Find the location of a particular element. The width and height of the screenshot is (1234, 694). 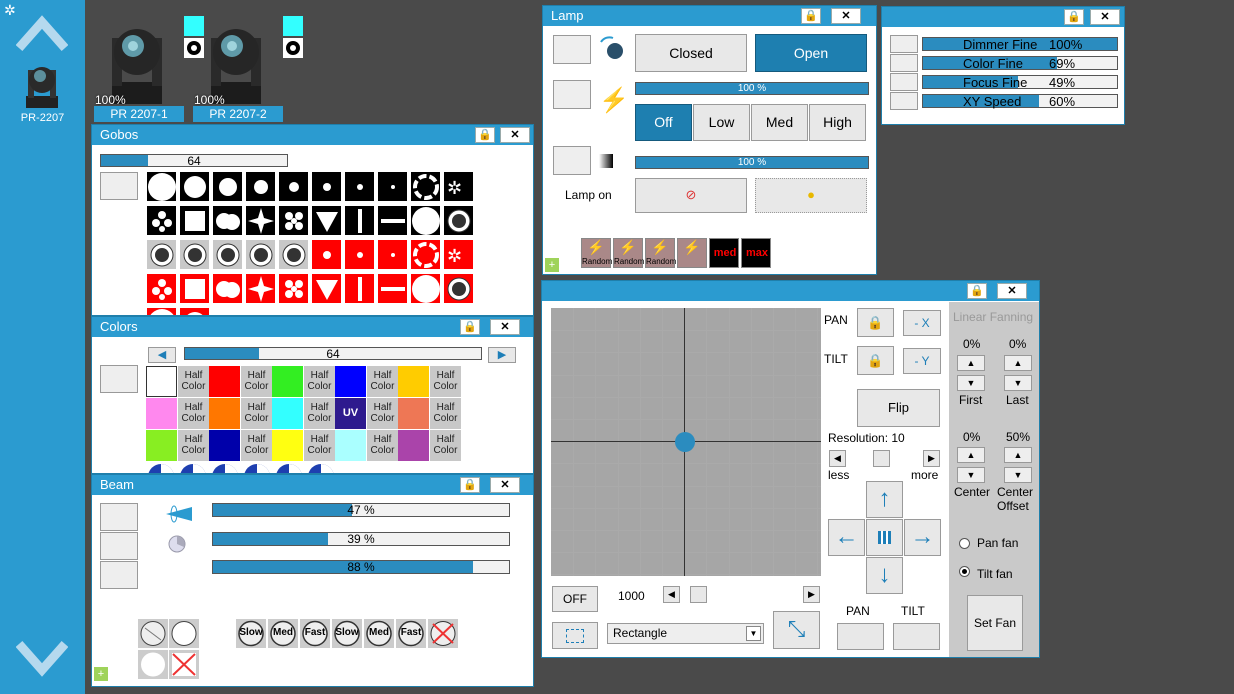

first-down-icon: ▼ is located at coordinates (971, 383).